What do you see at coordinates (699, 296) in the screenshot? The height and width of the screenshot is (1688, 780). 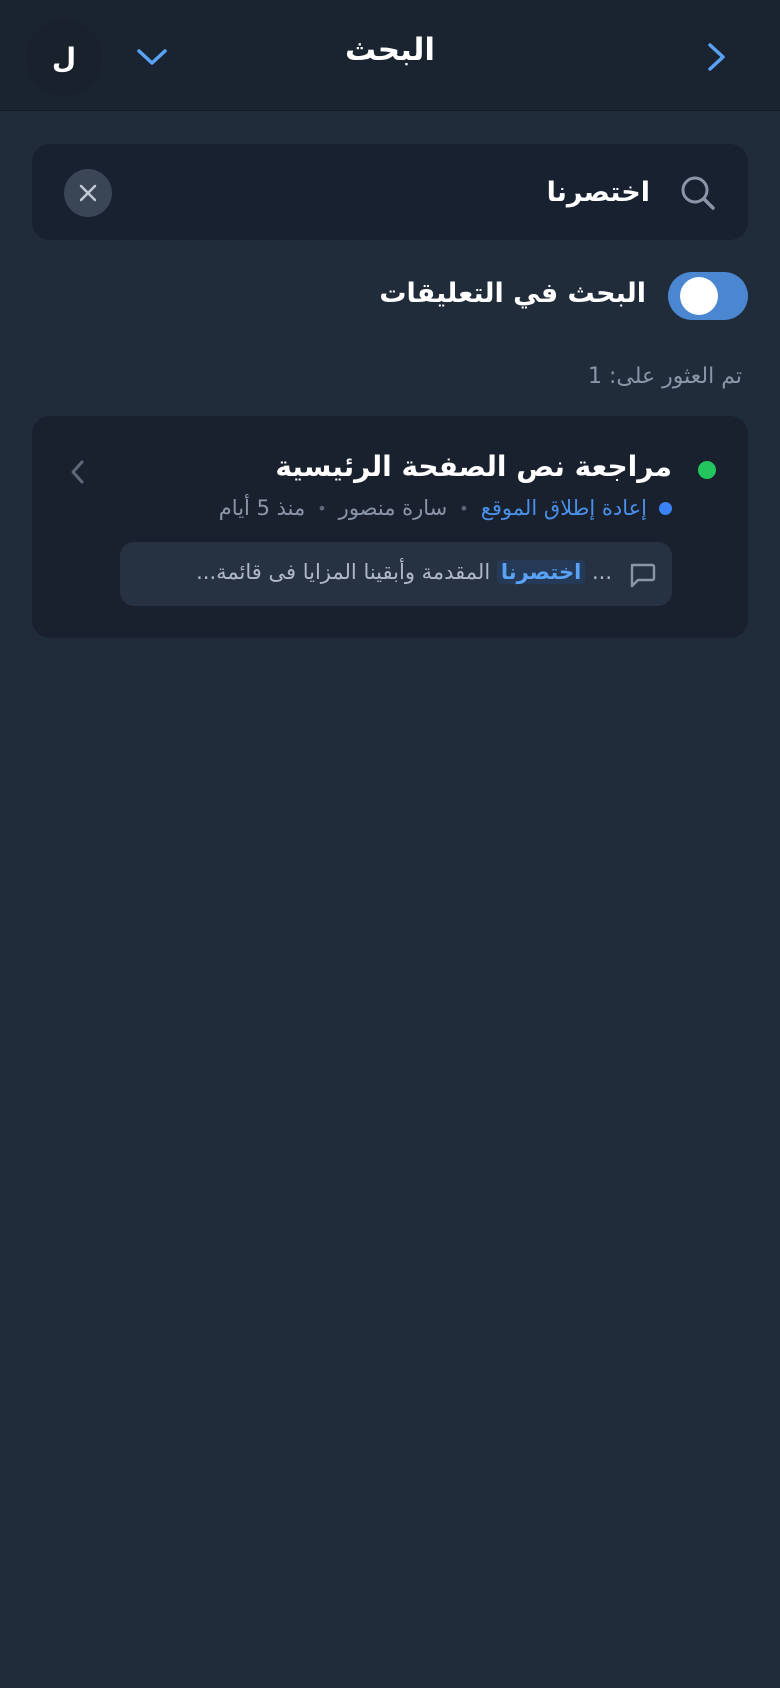 I see `toggle-knob` at bounding box center [699, 296].